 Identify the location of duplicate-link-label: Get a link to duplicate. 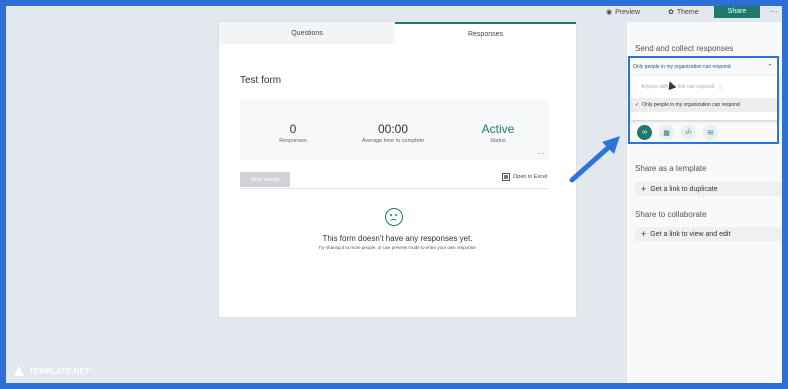
(684, 189).